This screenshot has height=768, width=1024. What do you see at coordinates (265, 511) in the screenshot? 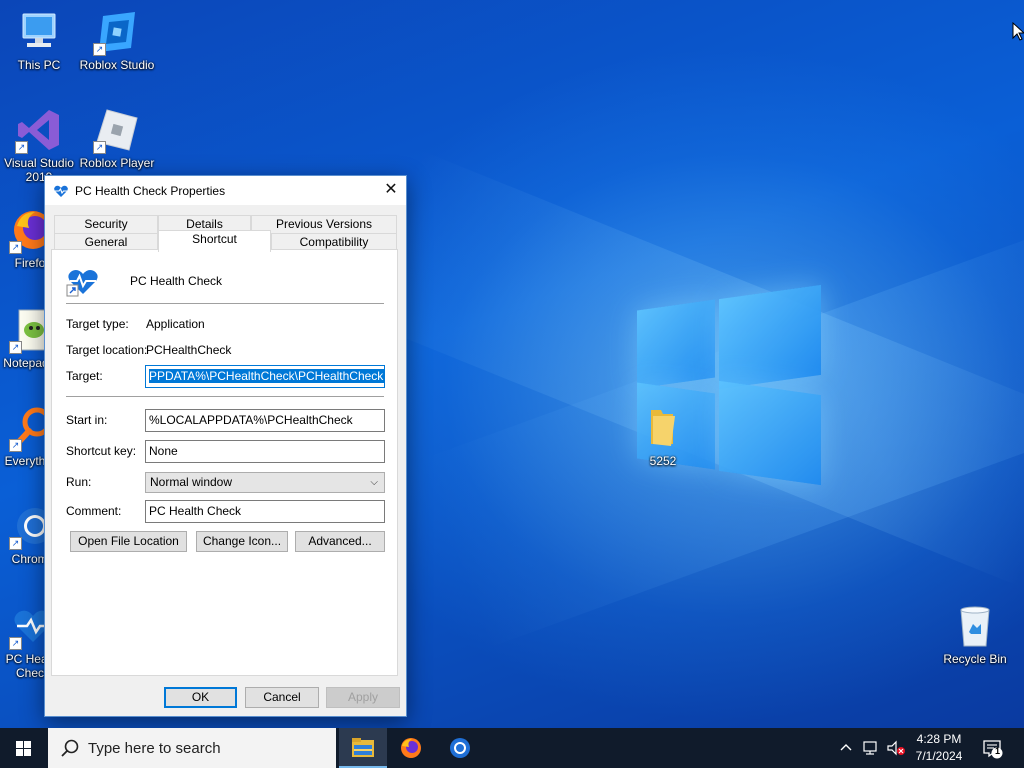
I see `comment-input: PC Health Check` at bounding box center [265, 511].